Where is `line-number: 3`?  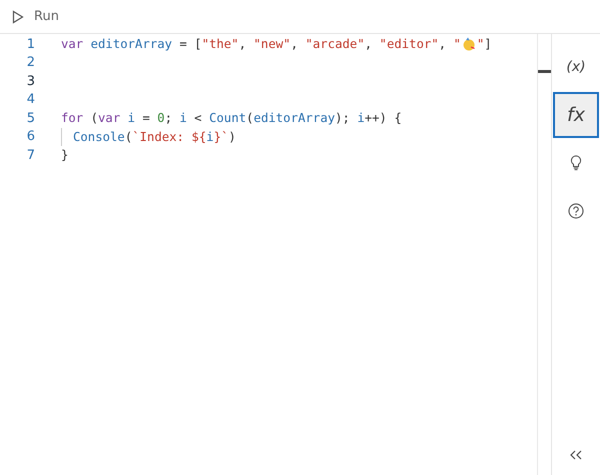
line-number: 3 is located at coordinates (31, 81).